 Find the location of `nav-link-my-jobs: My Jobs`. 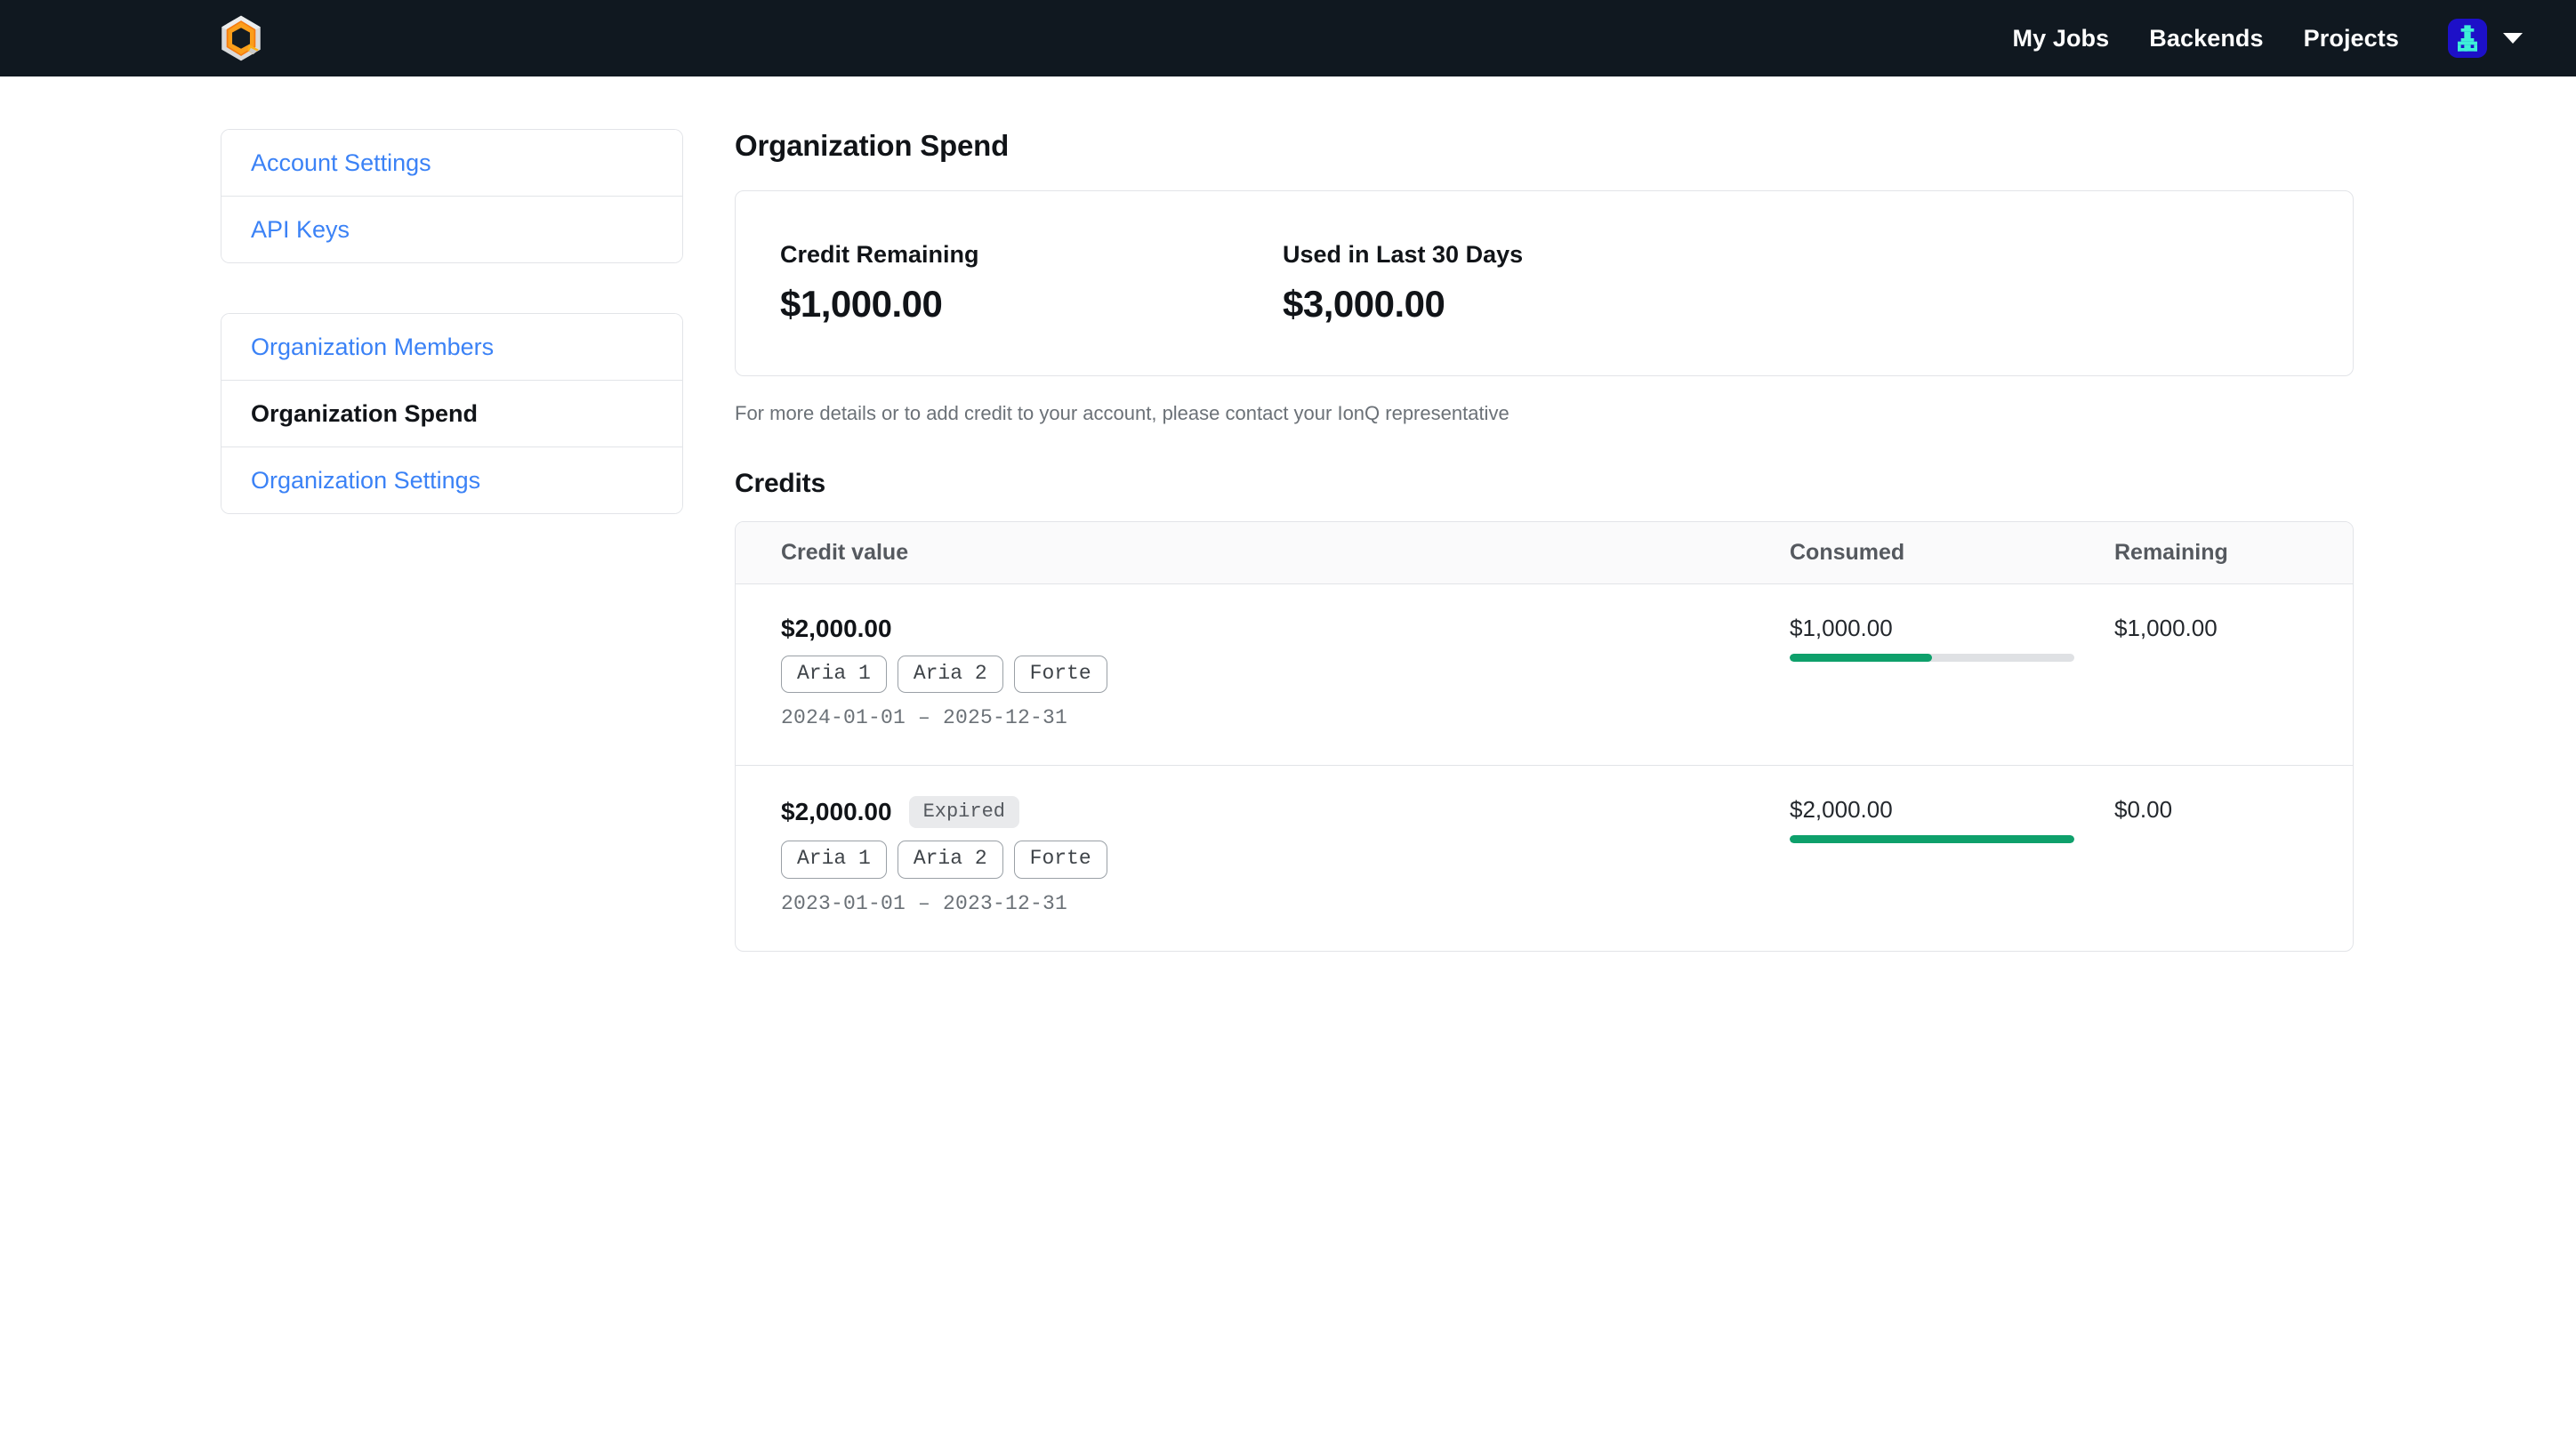

nav-link-my-jobs: My Jobs is located at coordinates (2061, 39).